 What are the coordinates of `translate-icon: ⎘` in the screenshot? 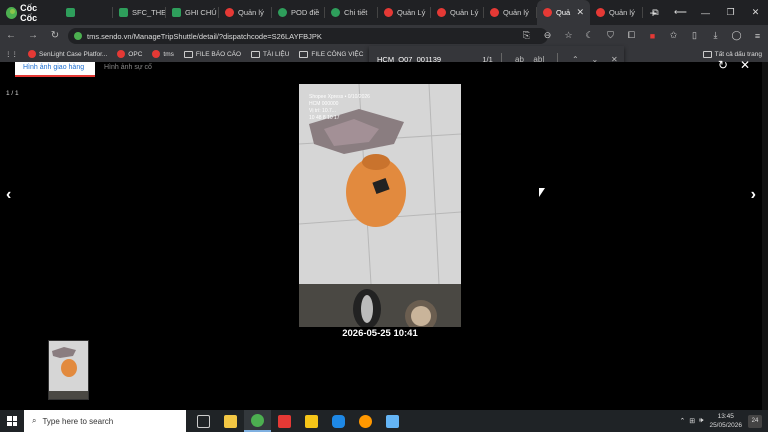 It's located at (526, 35).